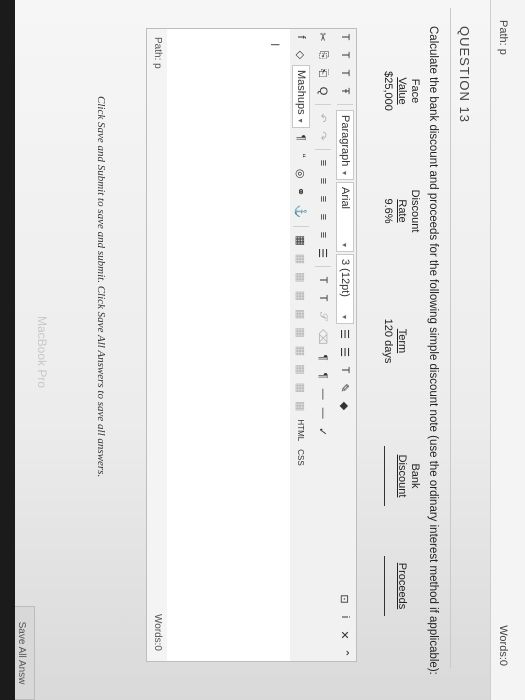 Image resolution: width=525 pixels, height=700 pixels. What do you see at coordinates (507, 350) in the screenshot?
I see `top-status-bar: Path: p Words:0` at bounding box center [507, 350].